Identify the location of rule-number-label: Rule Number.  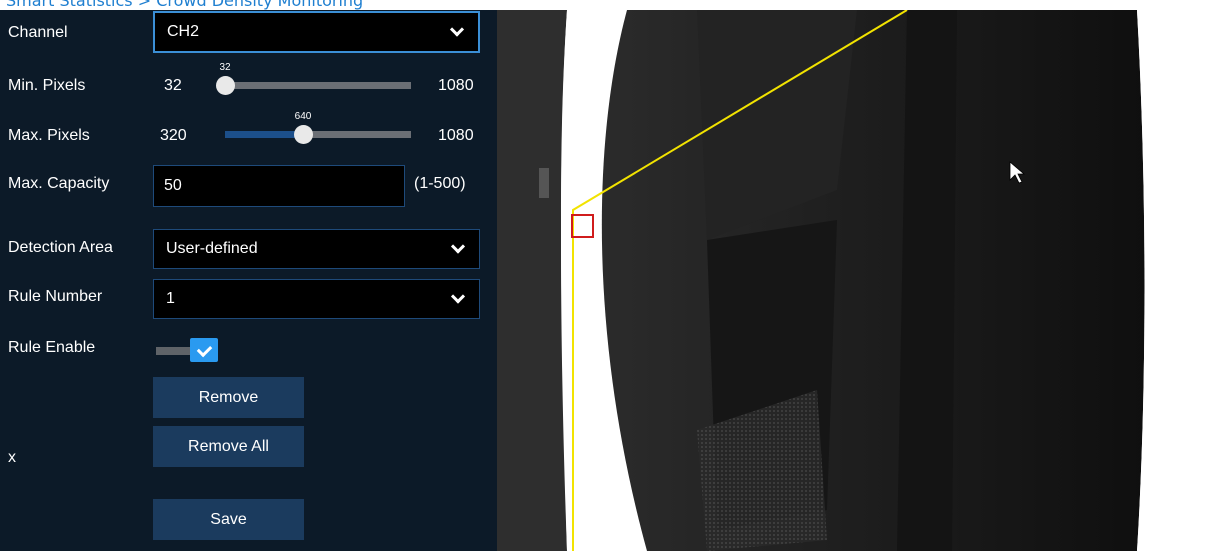
(55, 296).